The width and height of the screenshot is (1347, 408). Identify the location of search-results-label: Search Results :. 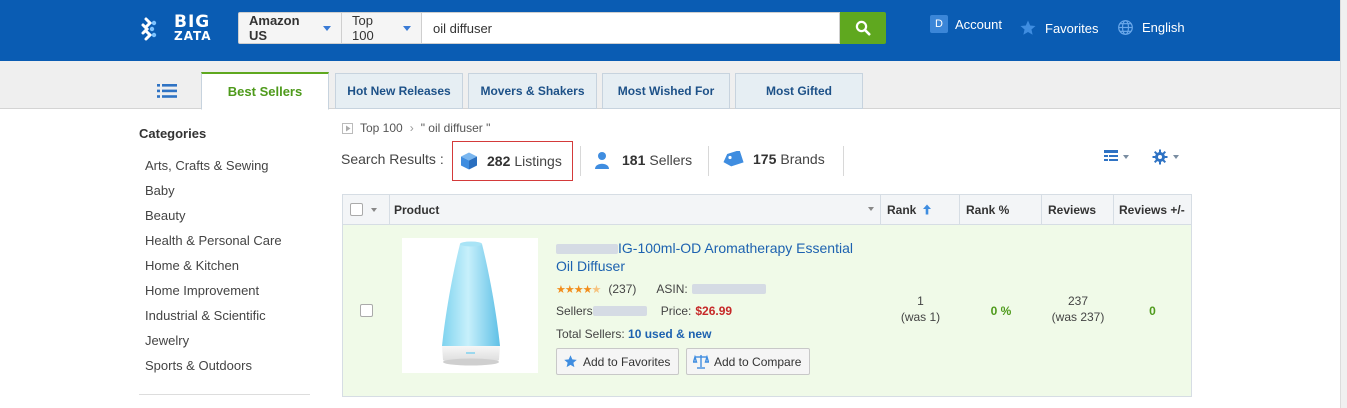
(392, 159).